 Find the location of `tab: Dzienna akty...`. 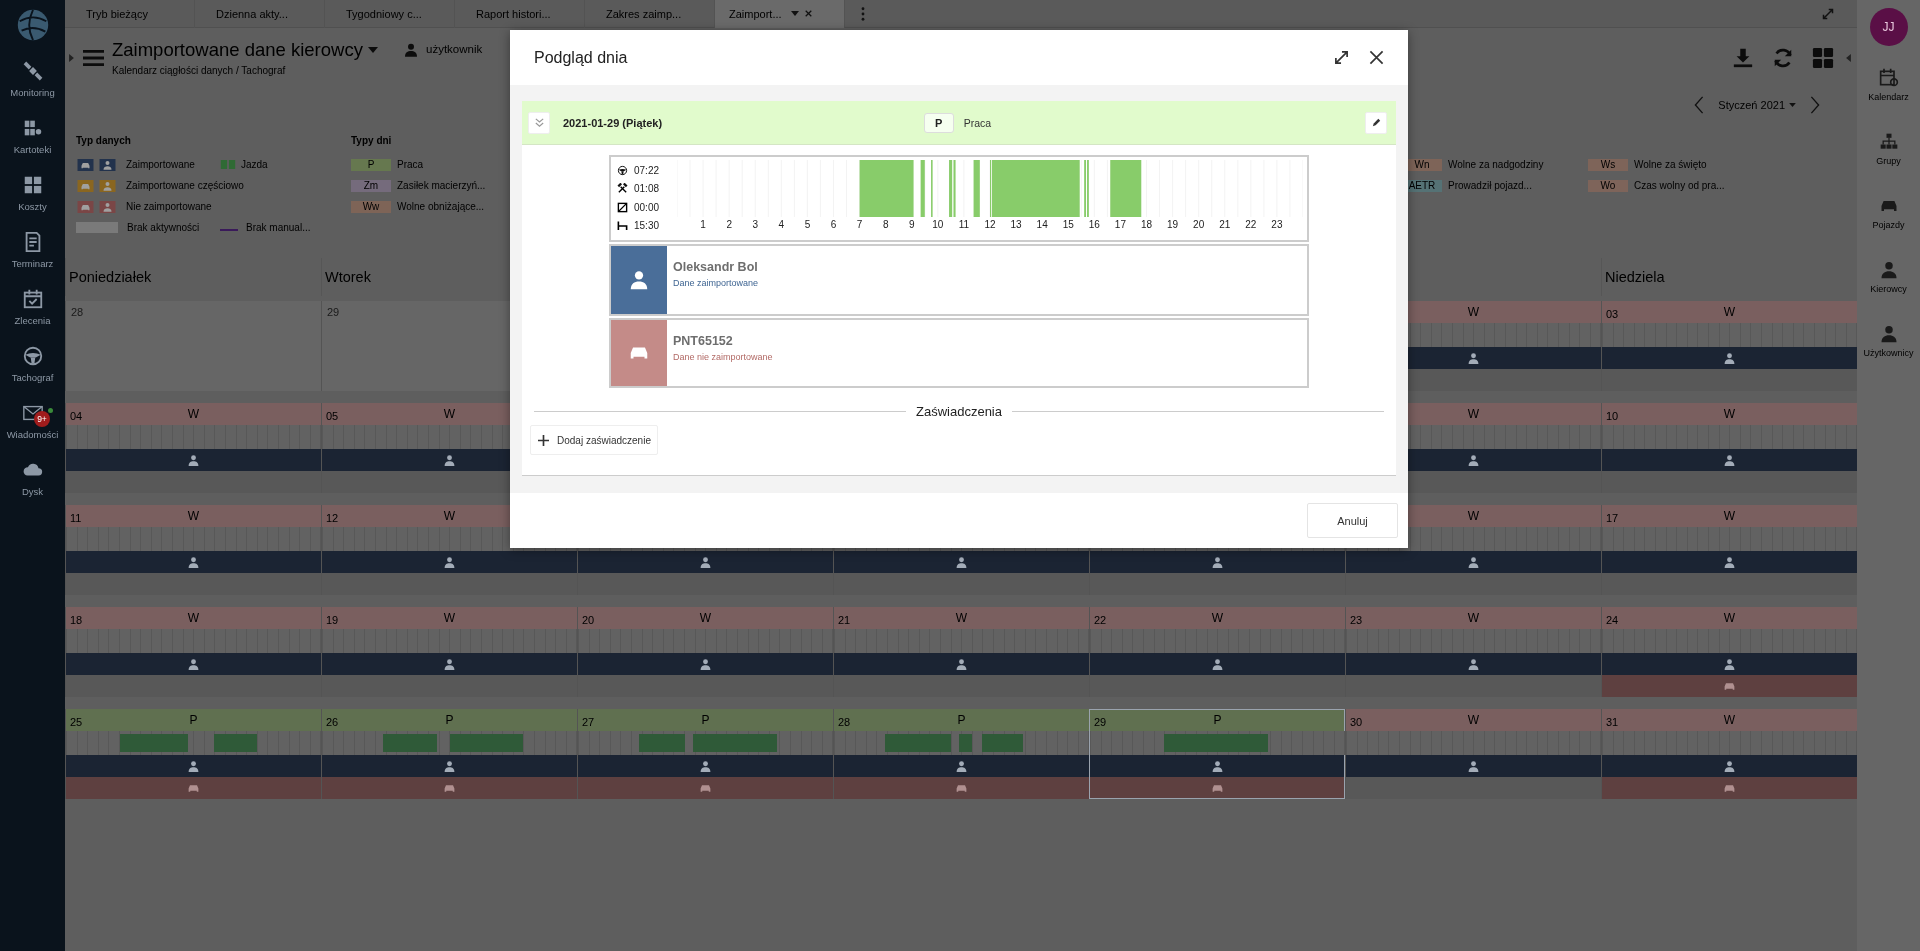

tab: Dzienna akty... is located at coordinates (260, 14).